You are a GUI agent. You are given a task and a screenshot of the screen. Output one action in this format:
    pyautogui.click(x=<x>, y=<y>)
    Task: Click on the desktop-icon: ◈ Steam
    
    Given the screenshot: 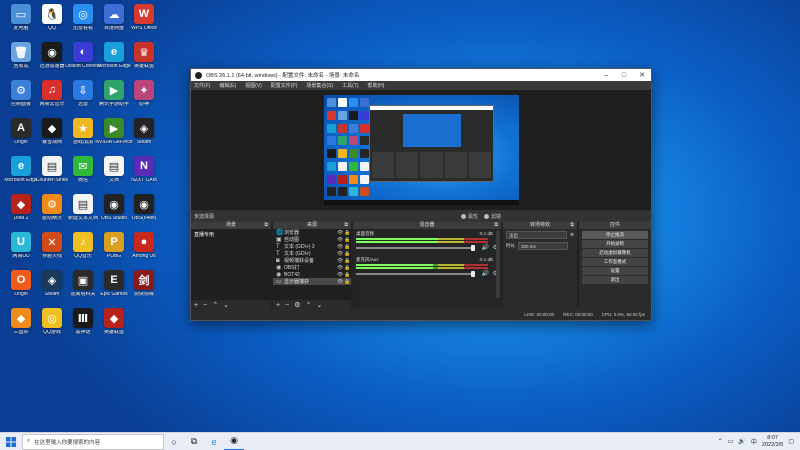 What is the action you would take?
    pyautogui.click(x=144, y=137)
    